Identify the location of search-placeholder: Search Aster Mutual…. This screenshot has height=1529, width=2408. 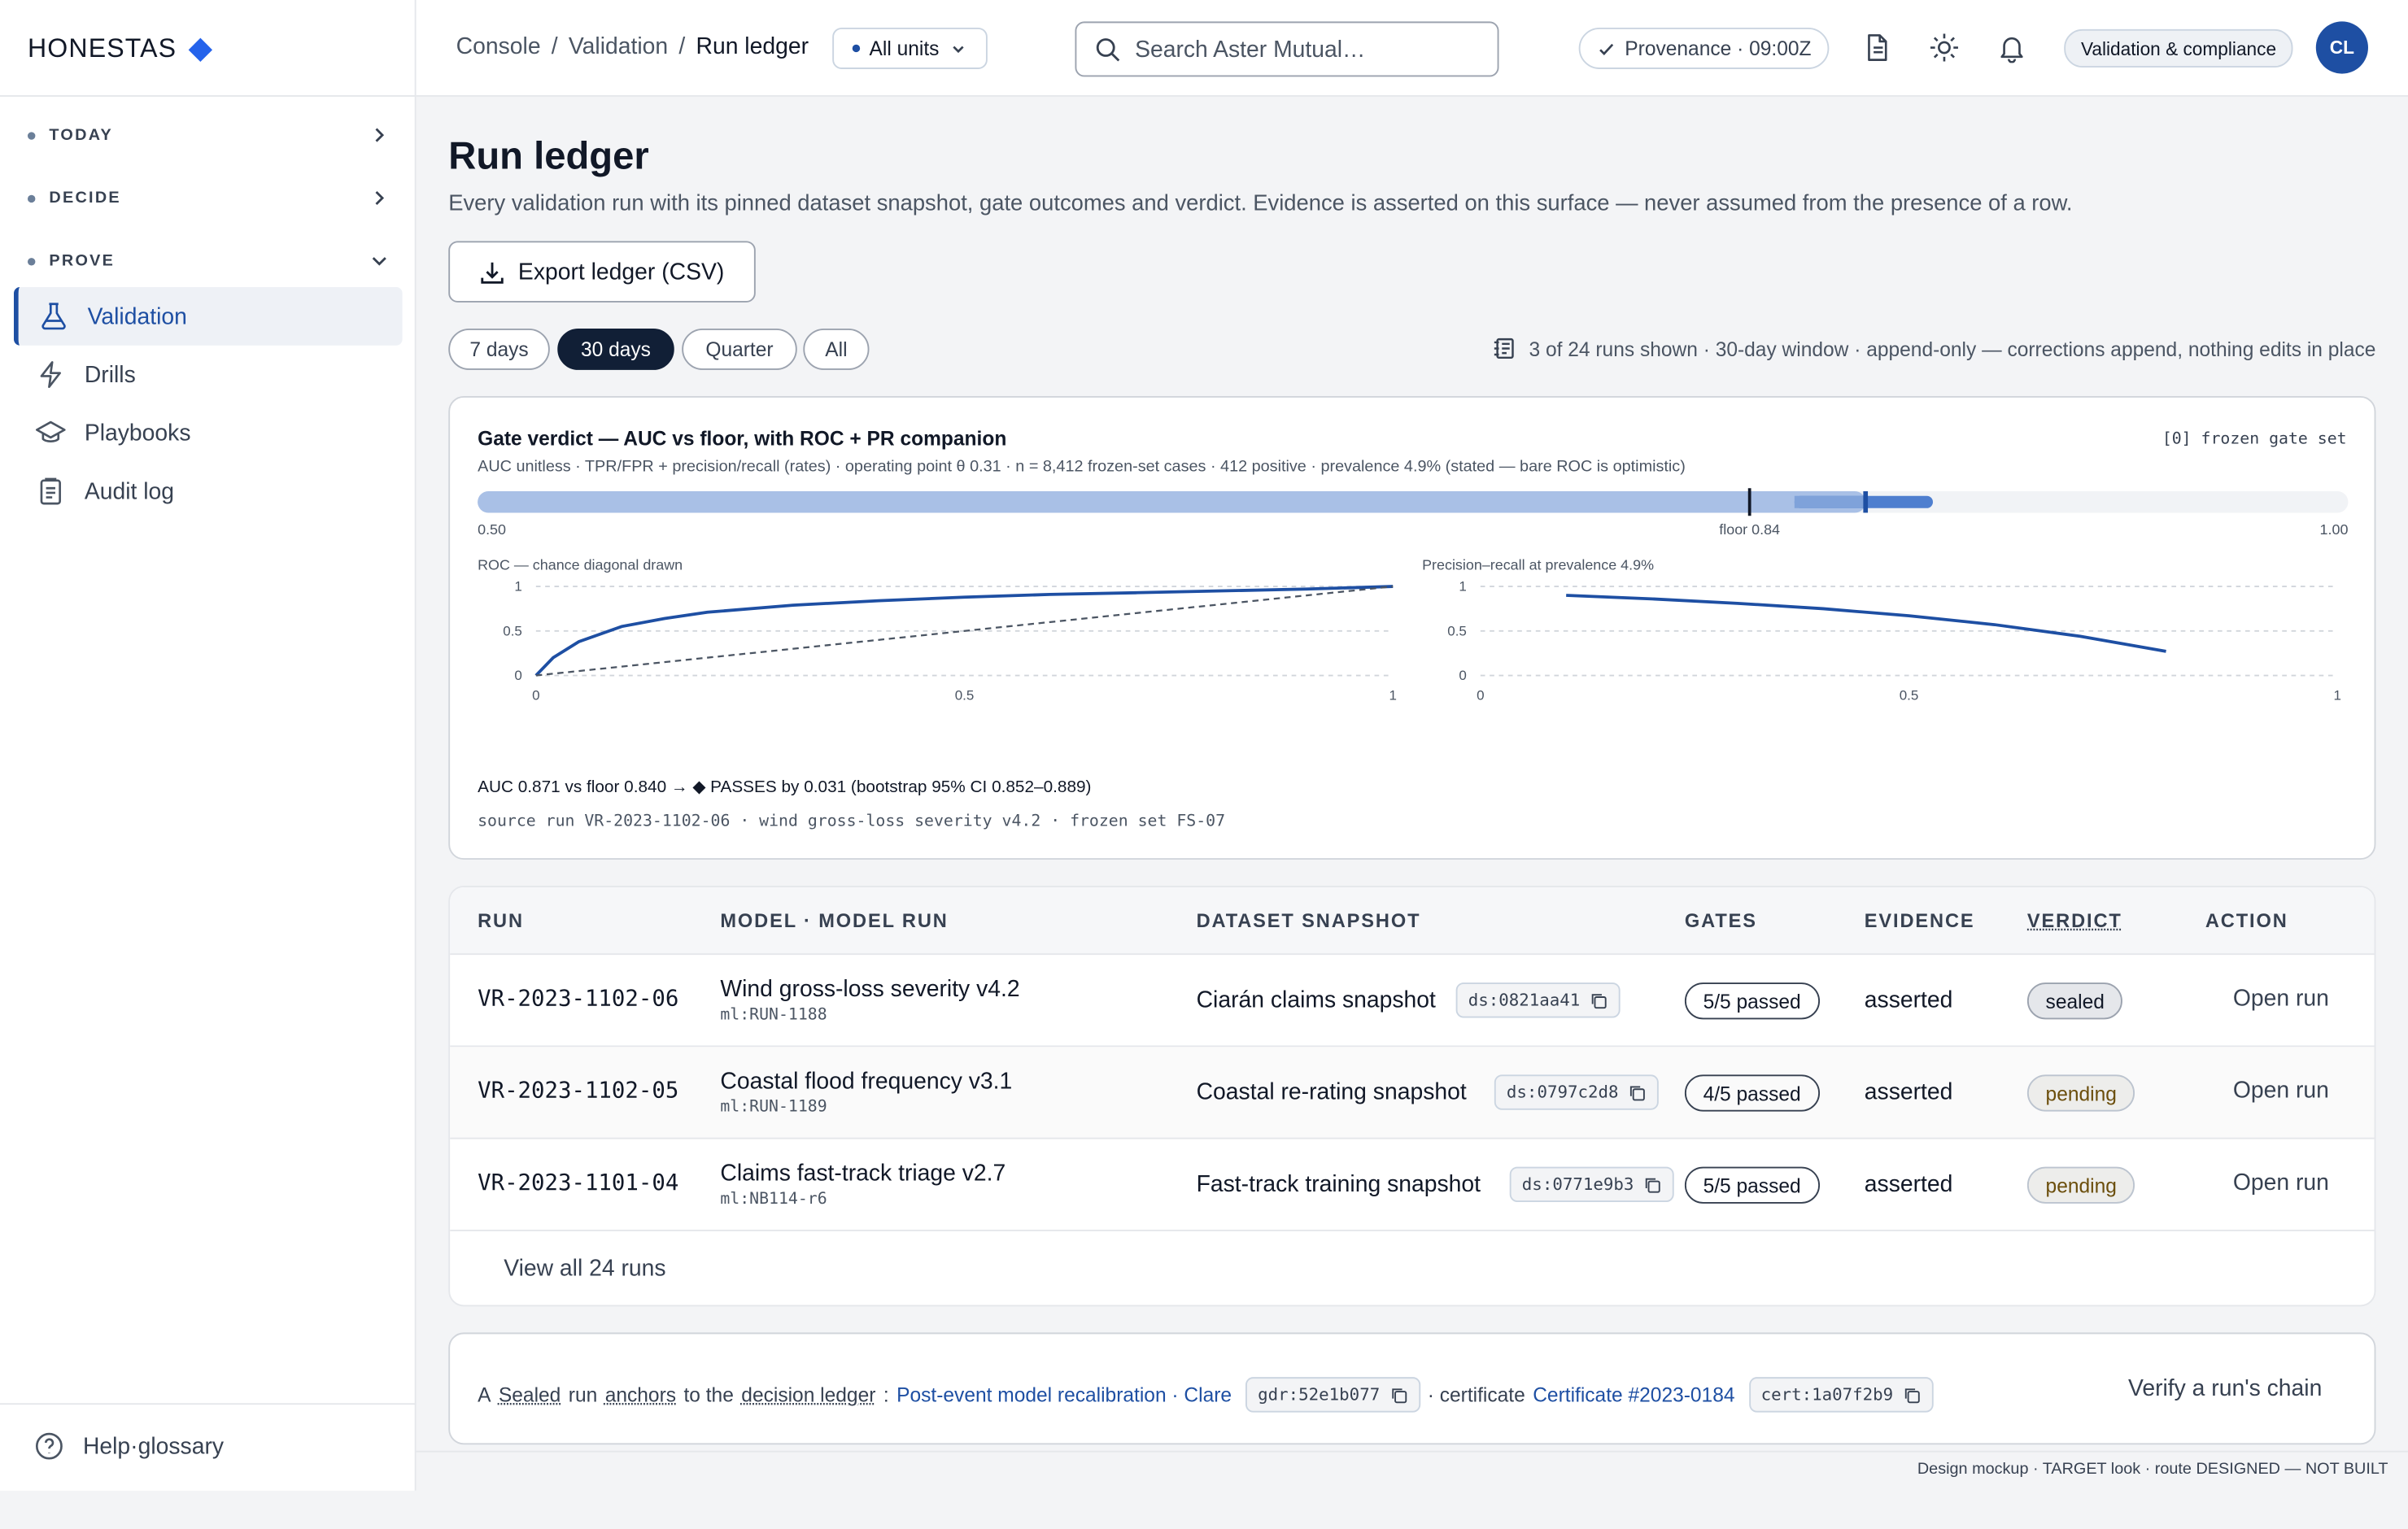
(1250, 49).